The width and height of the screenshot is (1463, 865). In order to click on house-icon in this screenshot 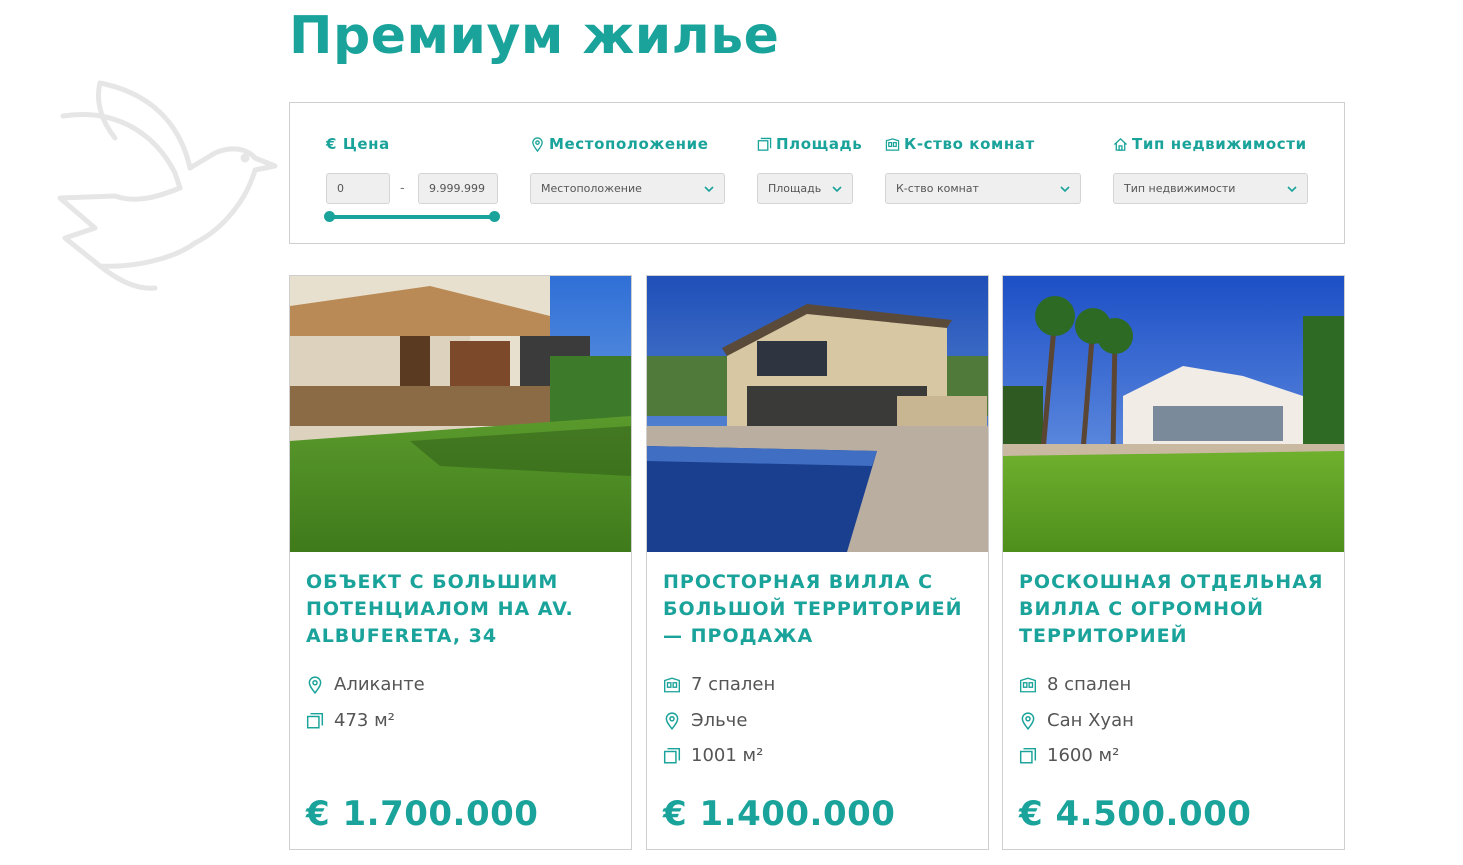, I will do `click(1120, 144)`.